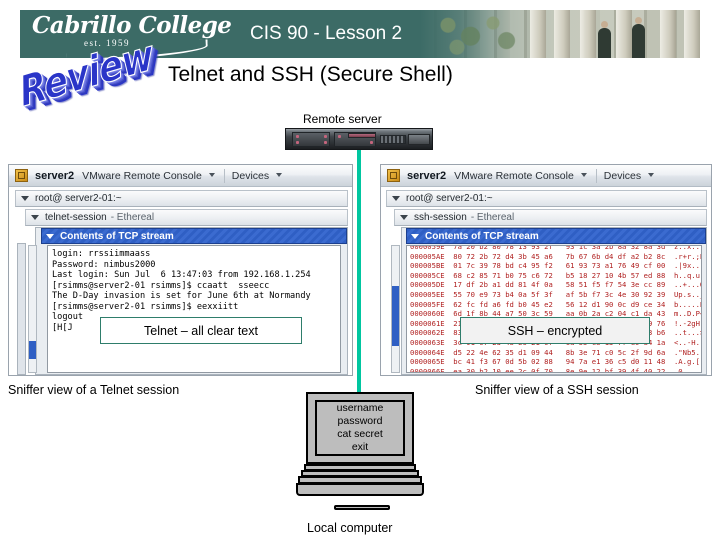 This screenshot has width=720, height=540. Describe the element at coordinates (475, 34) in the screenshot. I see `banner-foliage` at that location.